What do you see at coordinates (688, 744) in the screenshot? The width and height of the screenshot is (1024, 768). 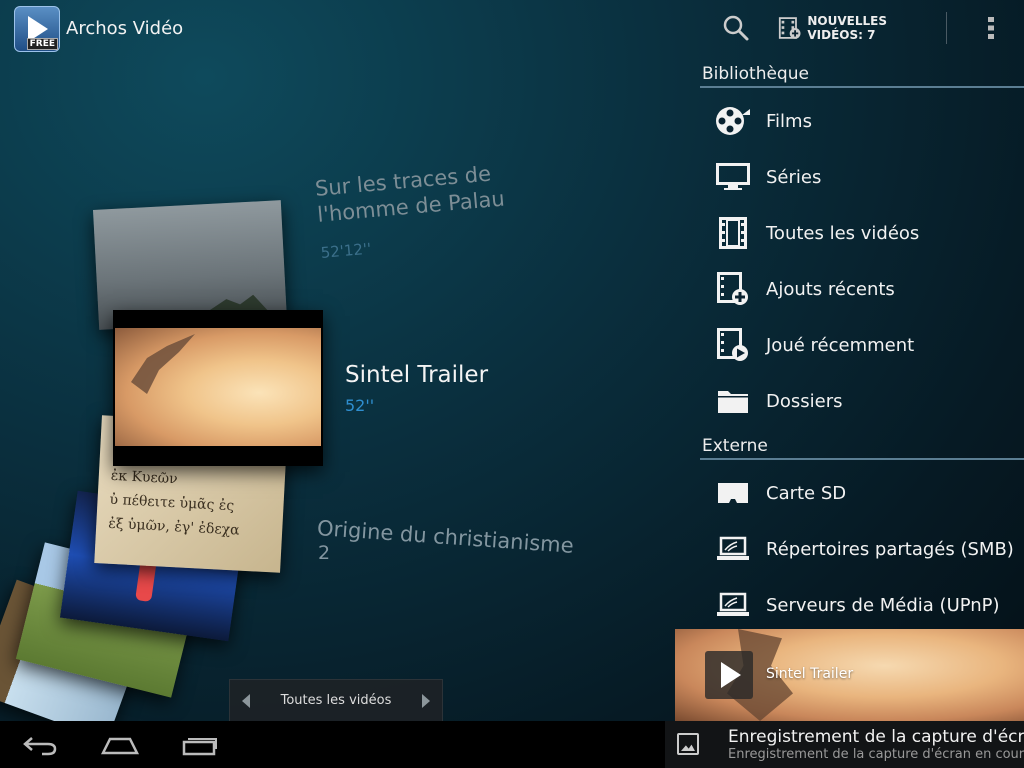 I see `image-icon` at bounding box center [688, 744].